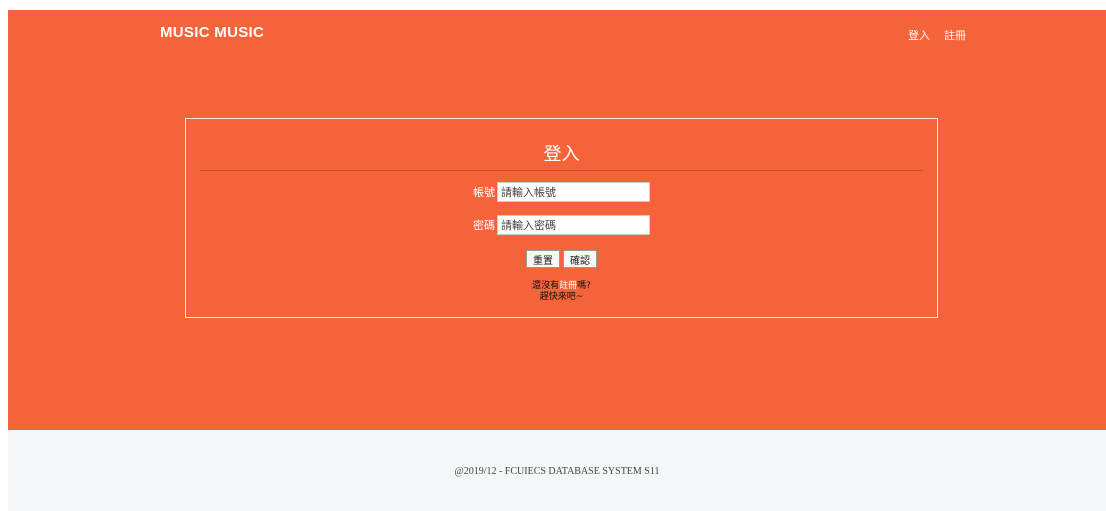 Image resolution: width=1106 pixels, height=511 pixels. What do you see at coordinates (546, 286) in the screenshot?
I see `hint-prefix: 還沒有` at bounding box center [546, 286].